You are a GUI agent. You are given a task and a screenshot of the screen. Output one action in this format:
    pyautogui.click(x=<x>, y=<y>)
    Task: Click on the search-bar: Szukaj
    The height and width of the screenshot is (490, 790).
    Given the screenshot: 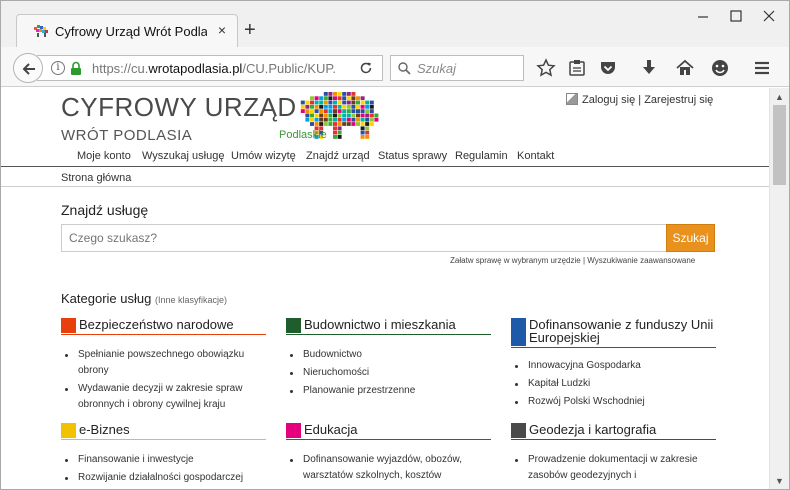 What is the action you would take?
    pyautogui.click(x=457, y=68)
    